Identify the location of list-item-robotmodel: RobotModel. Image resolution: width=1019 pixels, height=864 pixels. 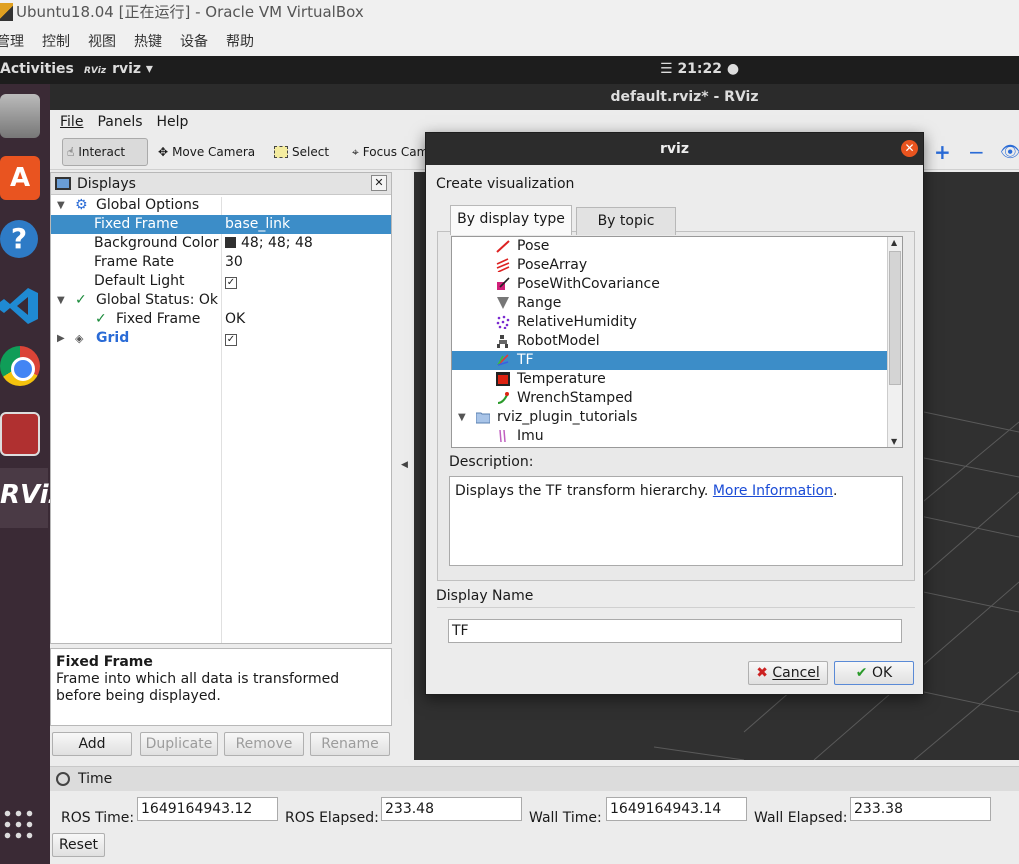
(669, 341).